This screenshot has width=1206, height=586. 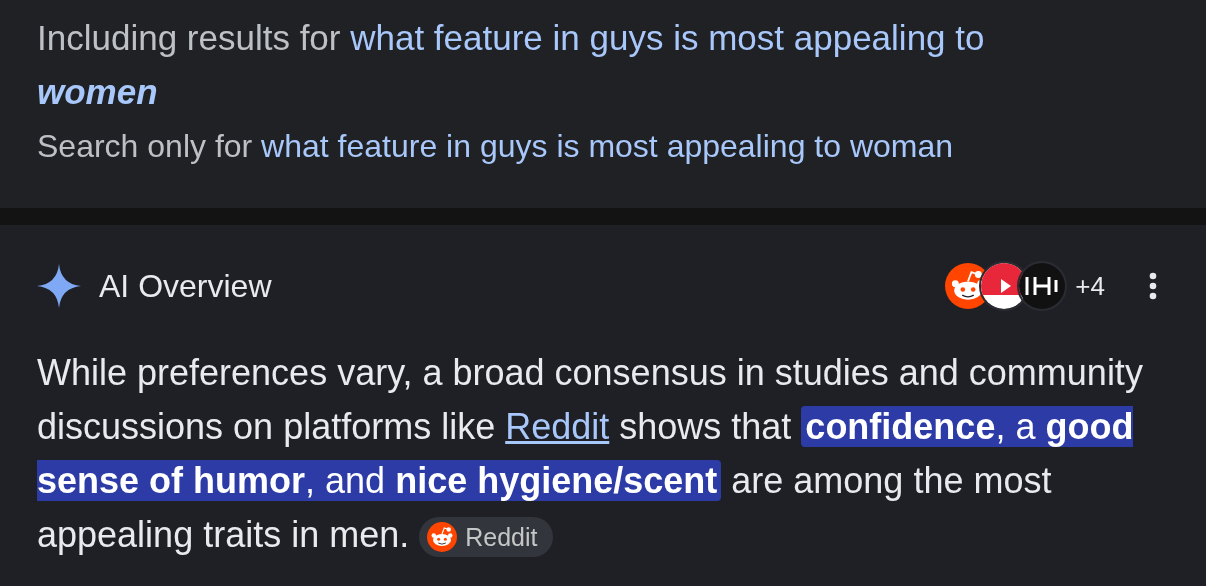 What do you see at coordinates (186, 286) in the screenshot?
I see `ai-overview-title: AI Overview` at bounding box center [186, 286].